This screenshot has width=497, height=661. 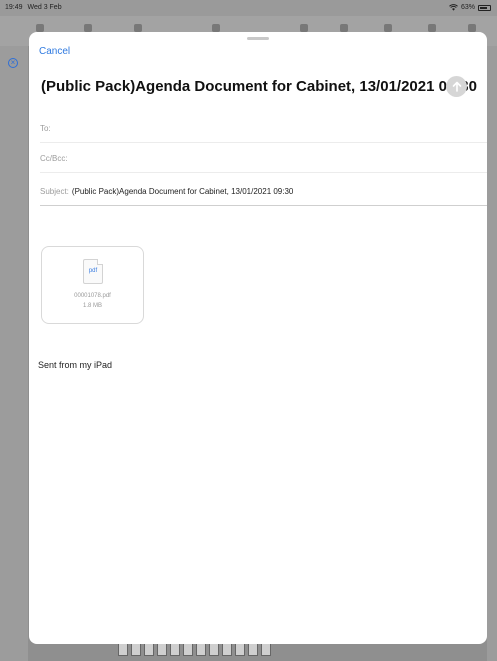 I want to click on status-right: 63%, so click(x=470, y=7).